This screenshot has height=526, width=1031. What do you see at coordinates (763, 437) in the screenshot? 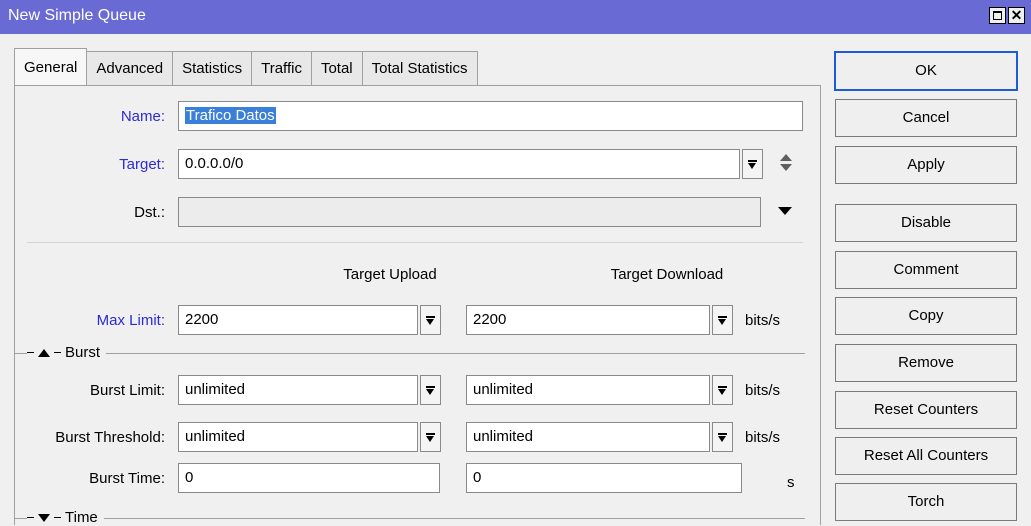
I see `burst-threshold-unit: bits/s` at bounding box center [763, 437].